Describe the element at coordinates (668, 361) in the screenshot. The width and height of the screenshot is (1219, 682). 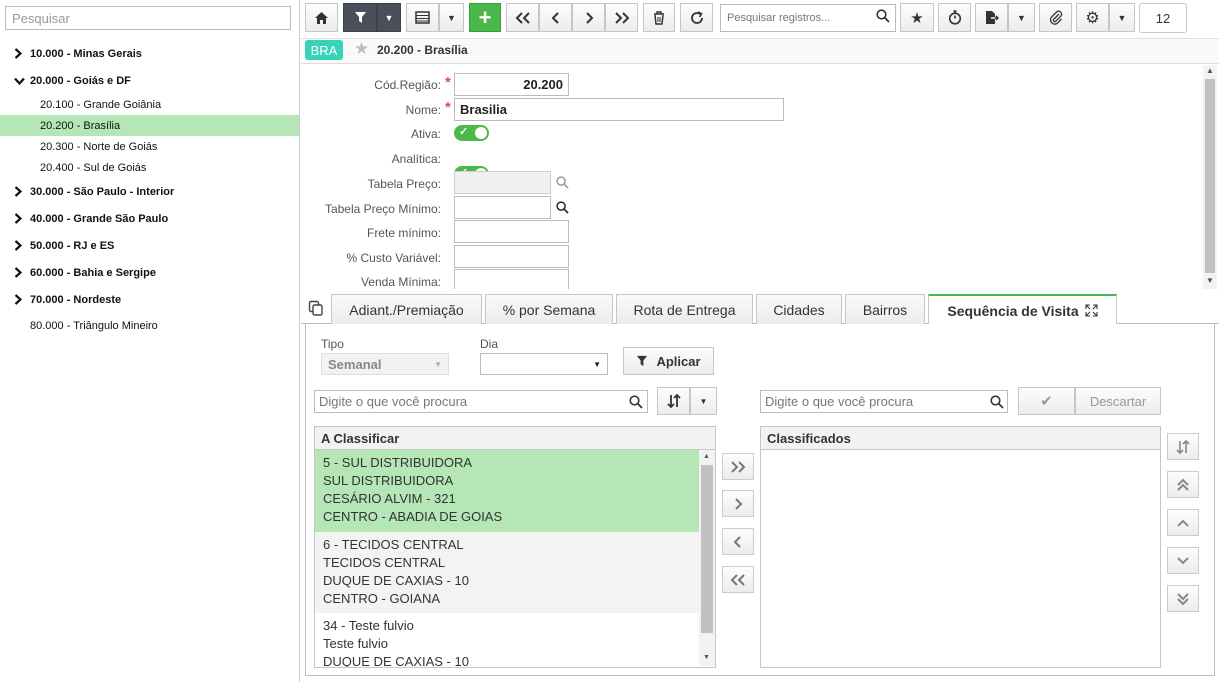
I see `apply-button: Aplicar` at that location.